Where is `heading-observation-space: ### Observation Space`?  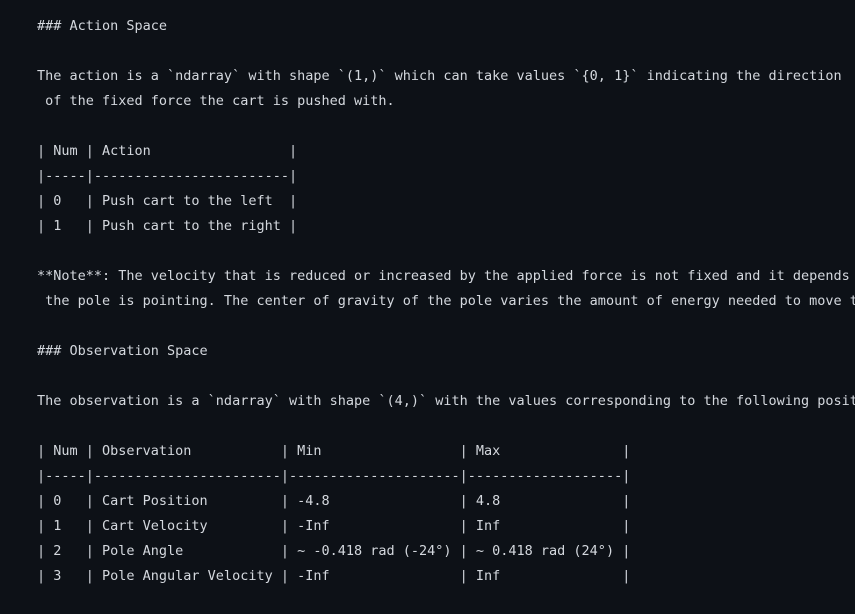 heading-observation-space: ### Observation Space is located at coordinates (122, 351).